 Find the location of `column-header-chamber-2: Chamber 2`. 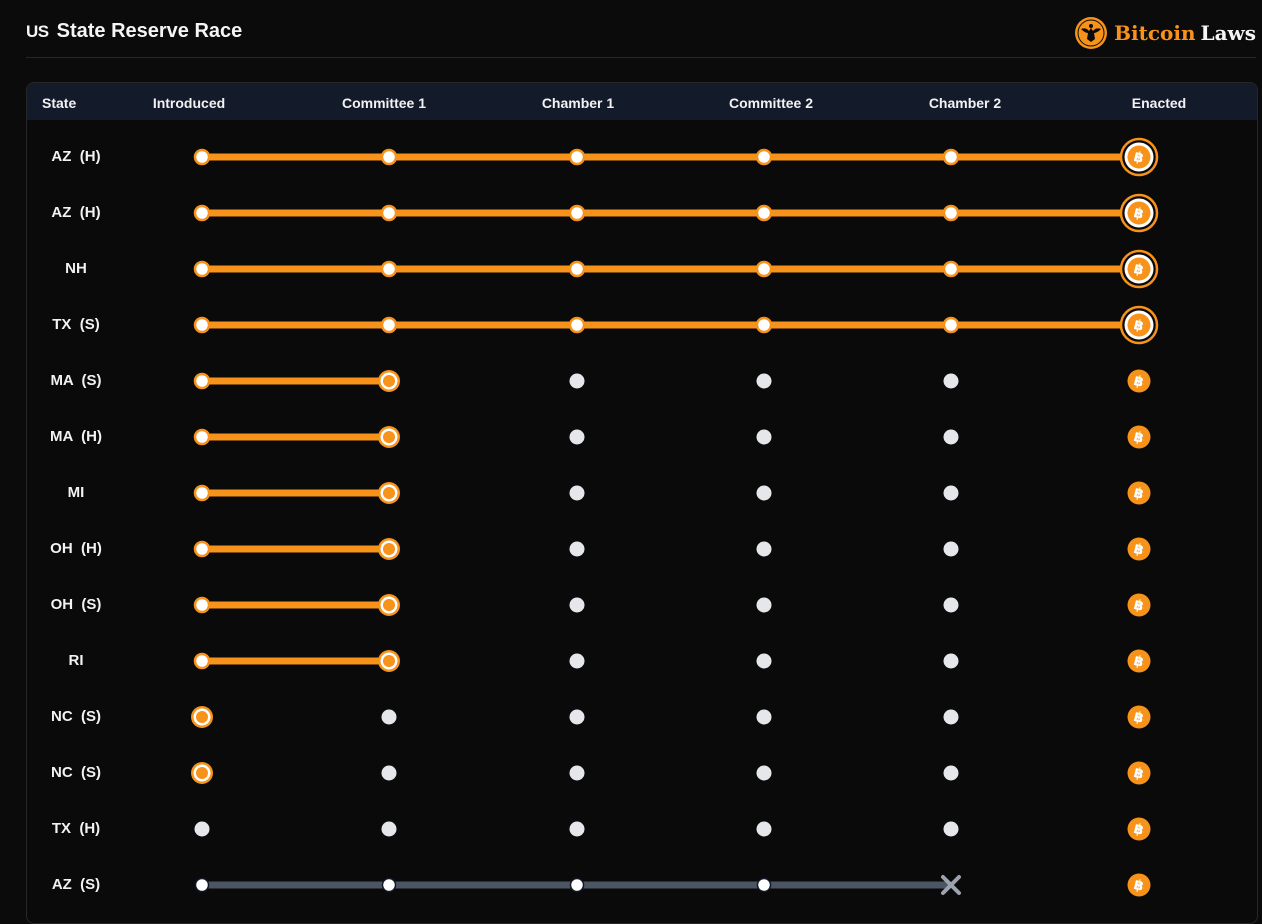

column-header-chamber-2: Chamber 2 is located at coordinates (965, 103).